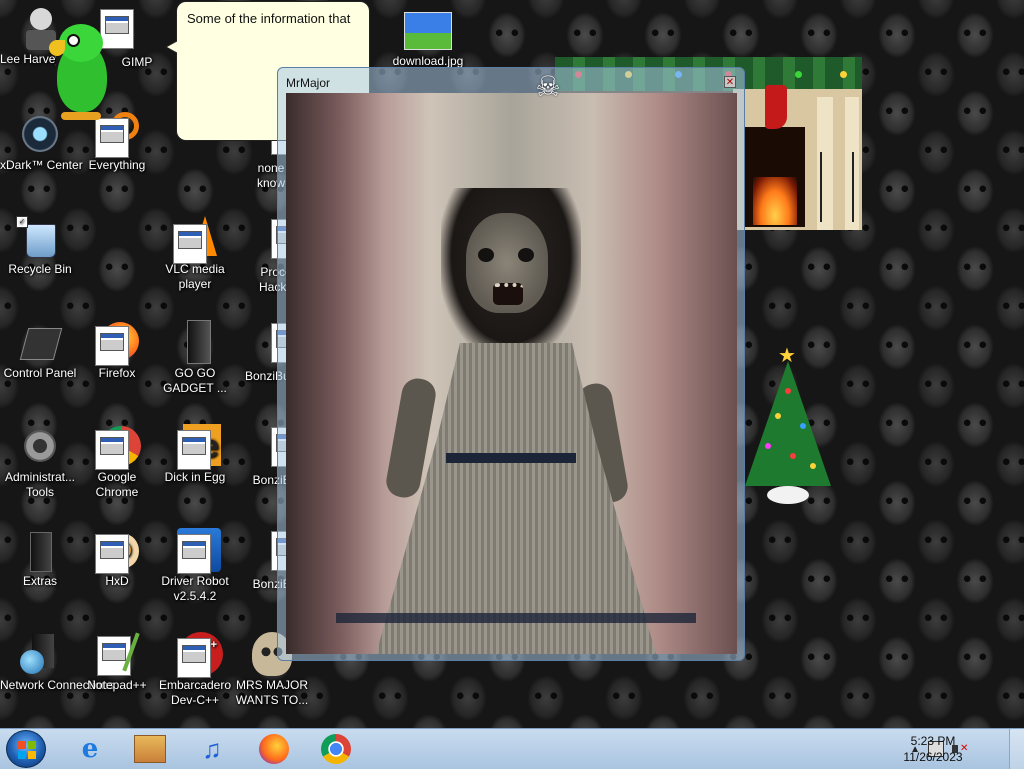  What do you see at coordinates (933, 741) in the screenshot?
I see `clock-time: 5:23 PM` at bounding box center [933, 741].